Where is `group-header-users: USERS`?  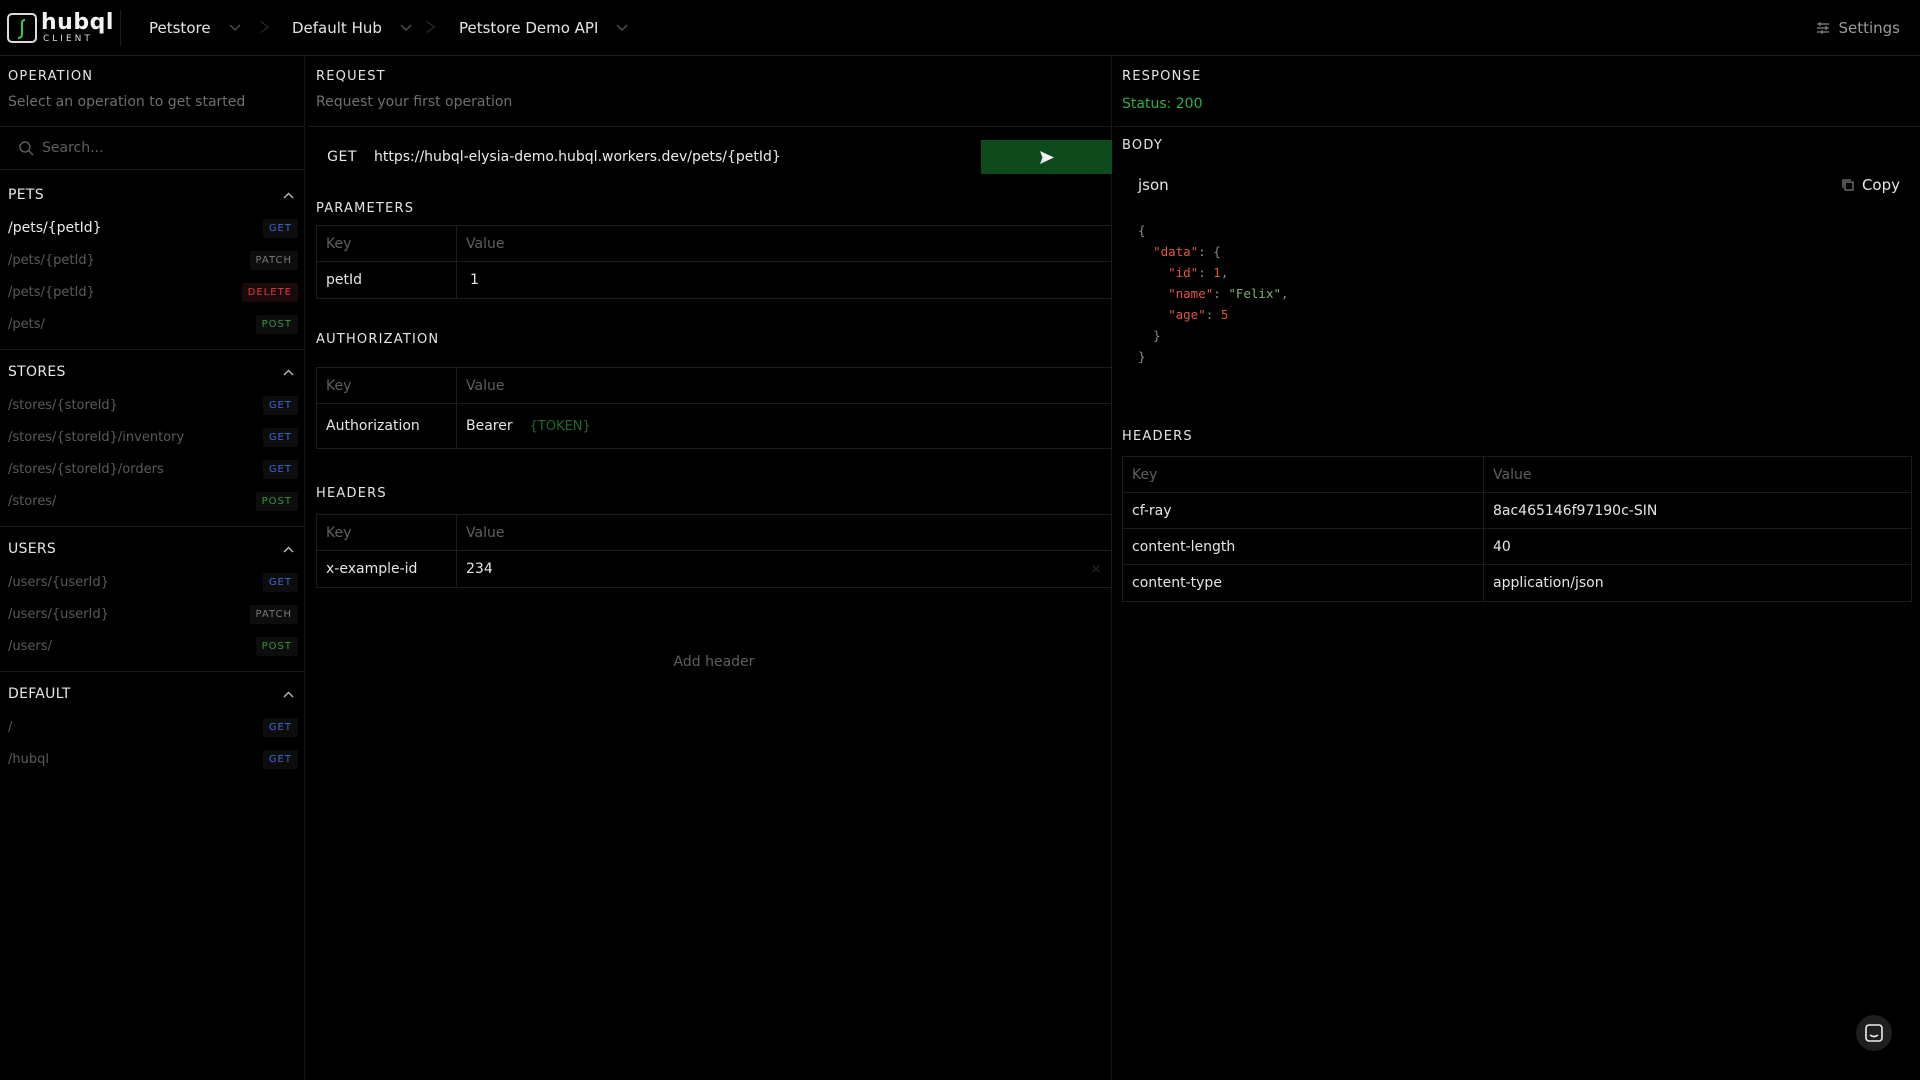
group-header-users: USERS is located at coordinates (152, 549).